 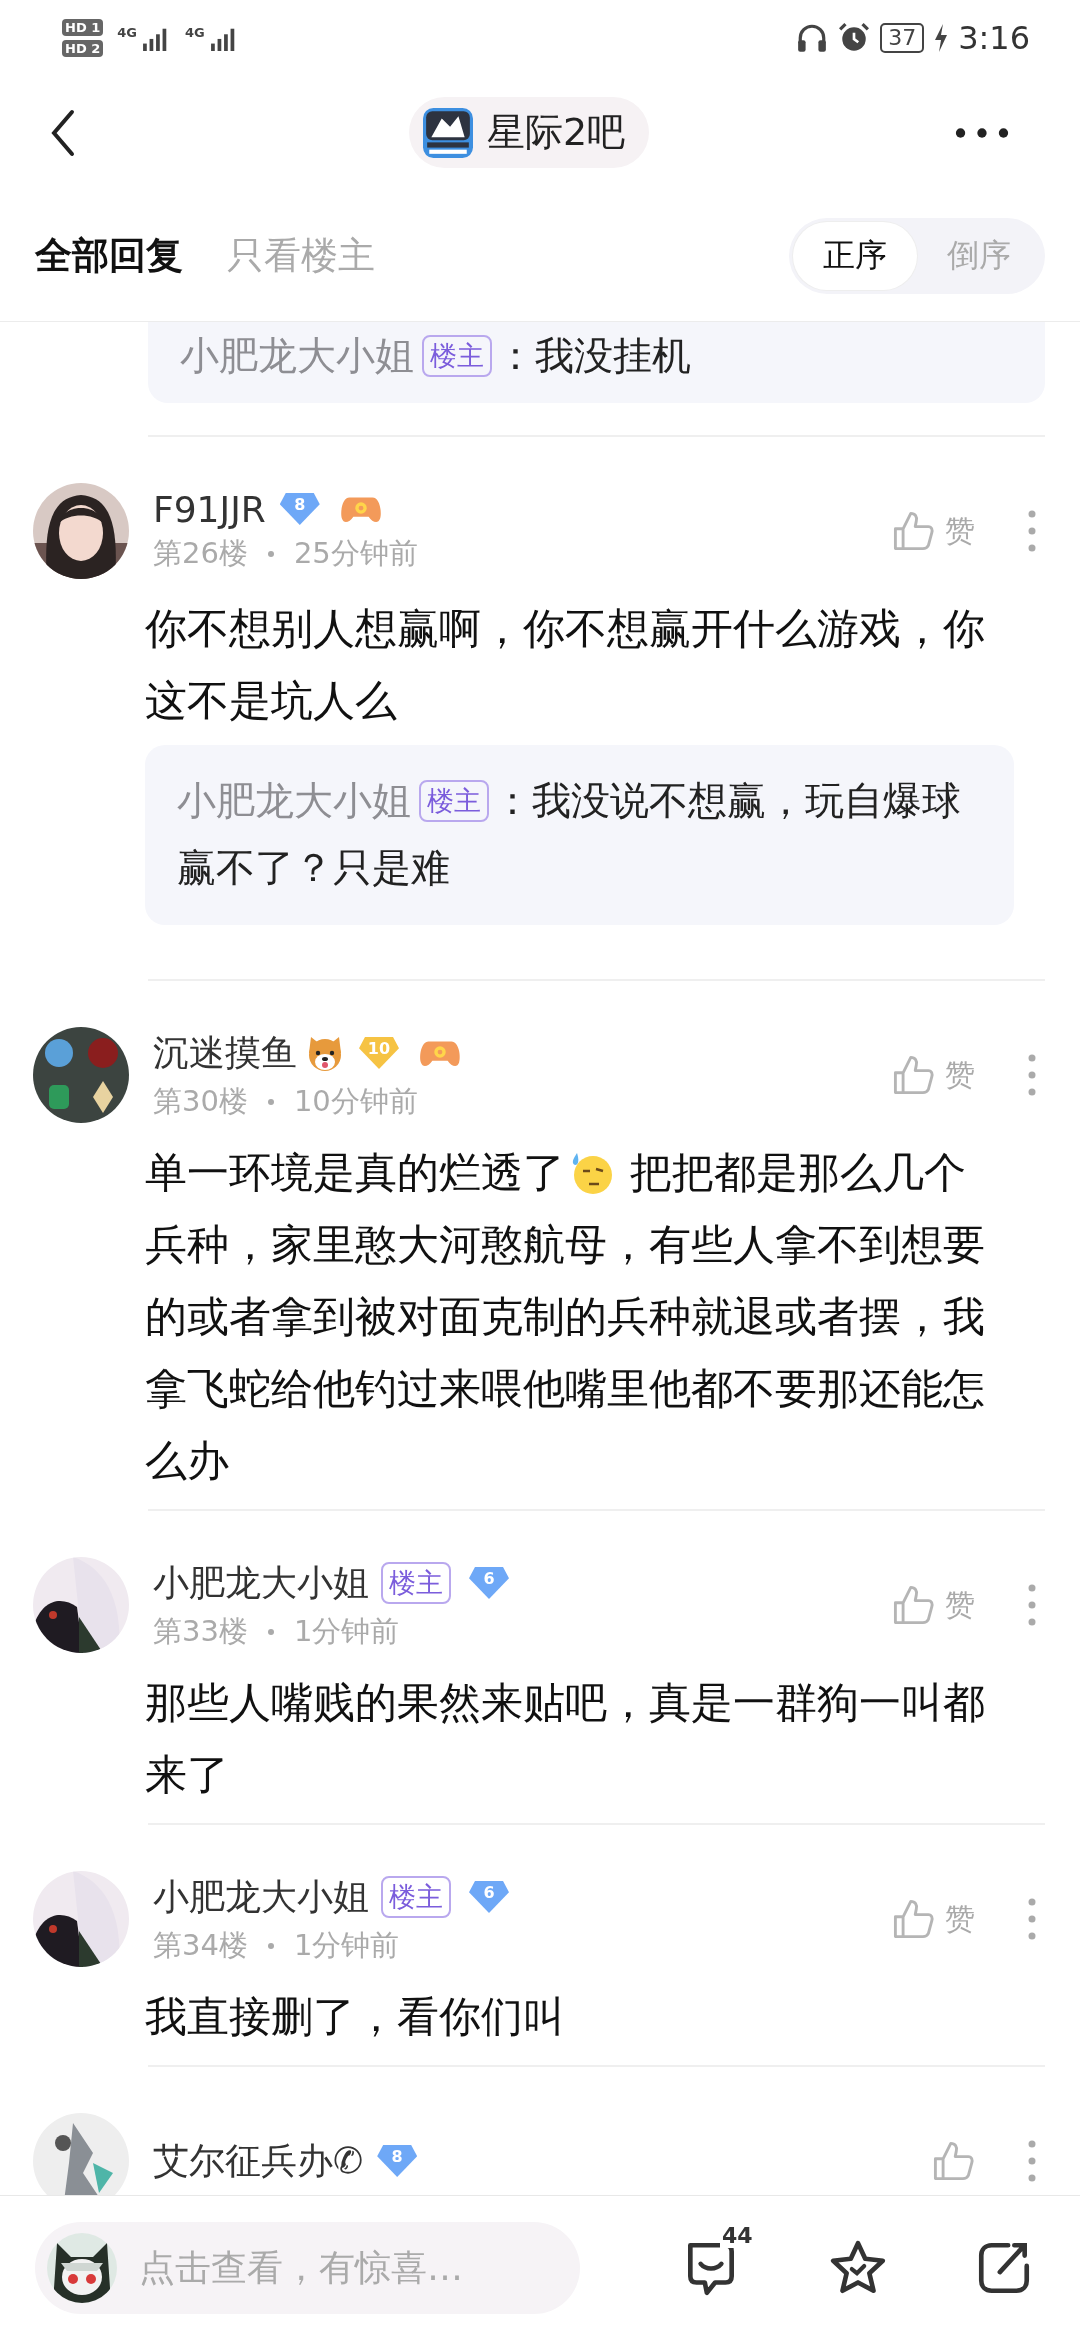 What do you see at coordinates (994, 37) in the screenshot?
I see `clock-time: 3:16` at bounding box center [994, 37].